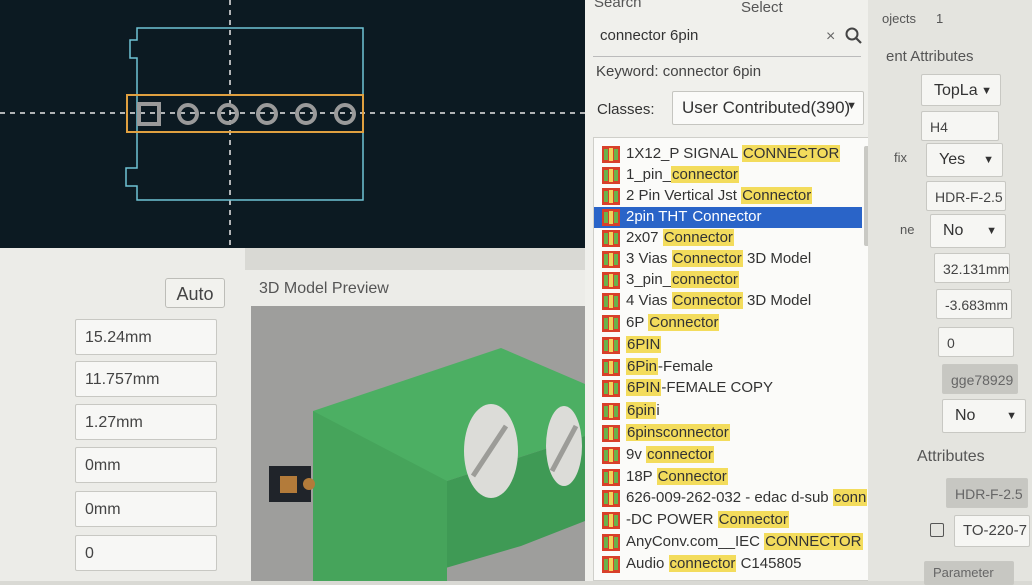 The image size is (1032, 585). I want to click on objects-count: 1, so click(940, 18).